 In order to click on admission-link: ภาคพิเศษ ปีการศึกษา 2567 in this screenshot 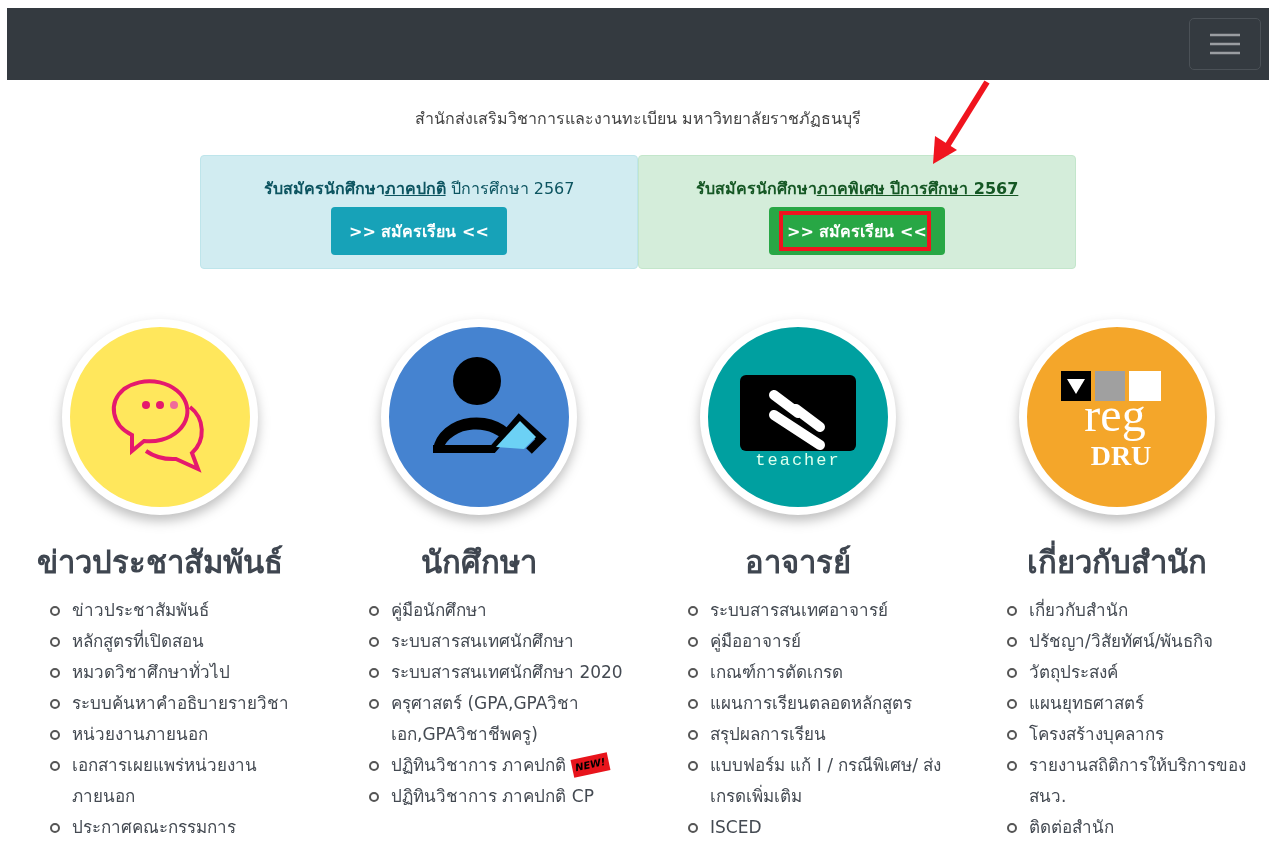, I will do `click(917, 188)`.